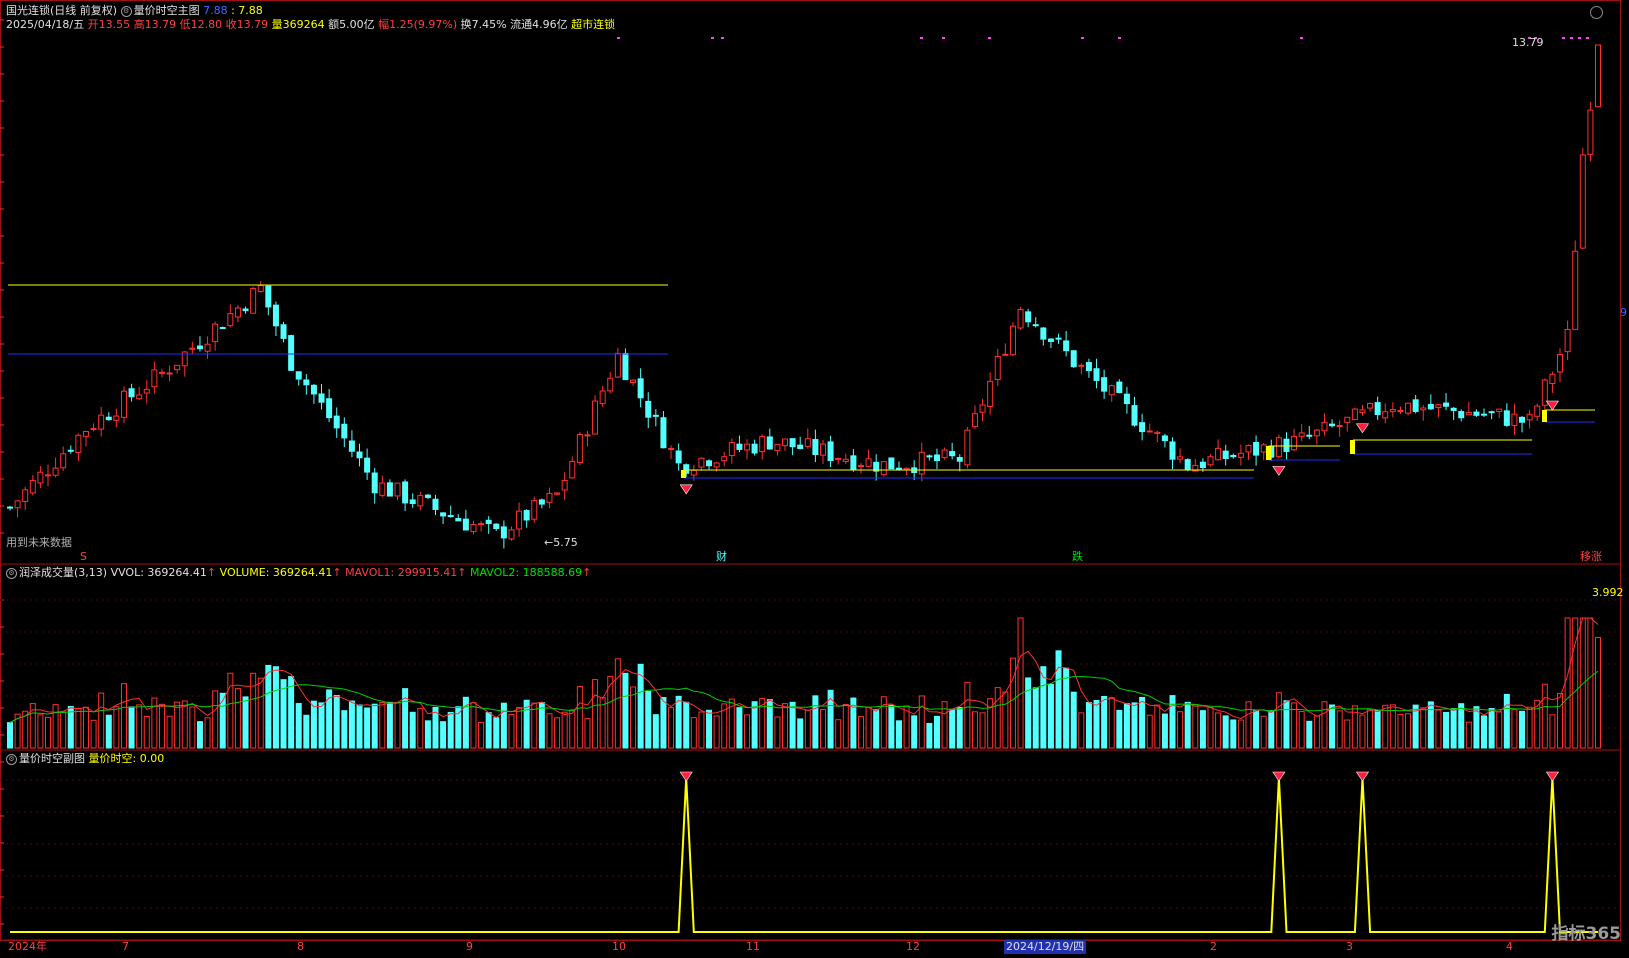 The image size is (1629, 958). I want to click on box-marker, so click(1352, 447).